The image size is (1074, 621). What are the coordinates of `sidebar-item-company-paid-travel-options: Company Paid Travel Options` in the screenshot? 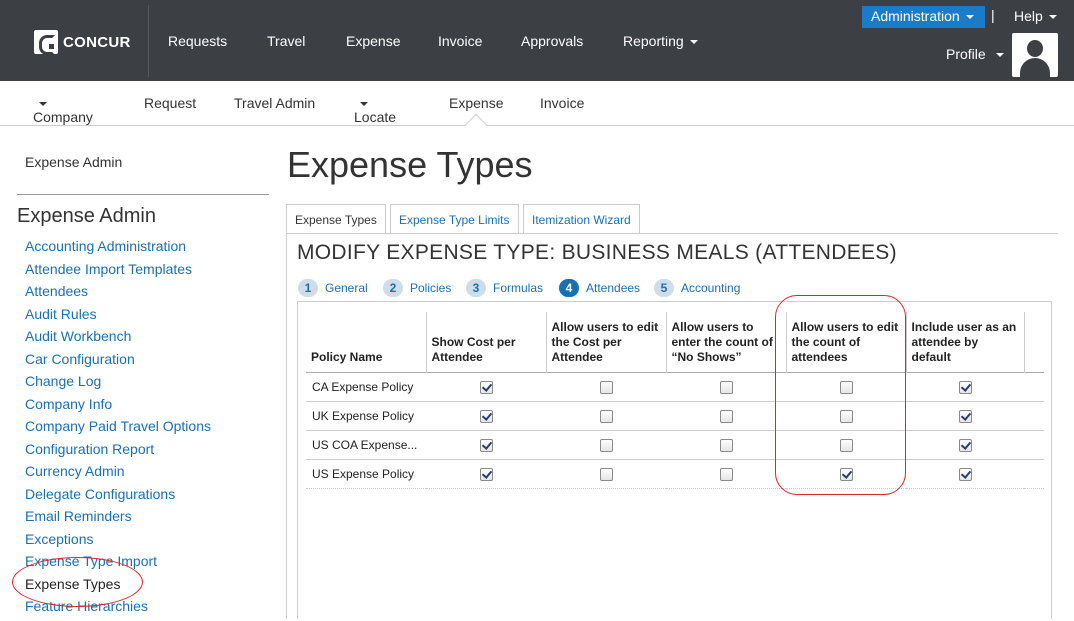 It's located at (118, 429).